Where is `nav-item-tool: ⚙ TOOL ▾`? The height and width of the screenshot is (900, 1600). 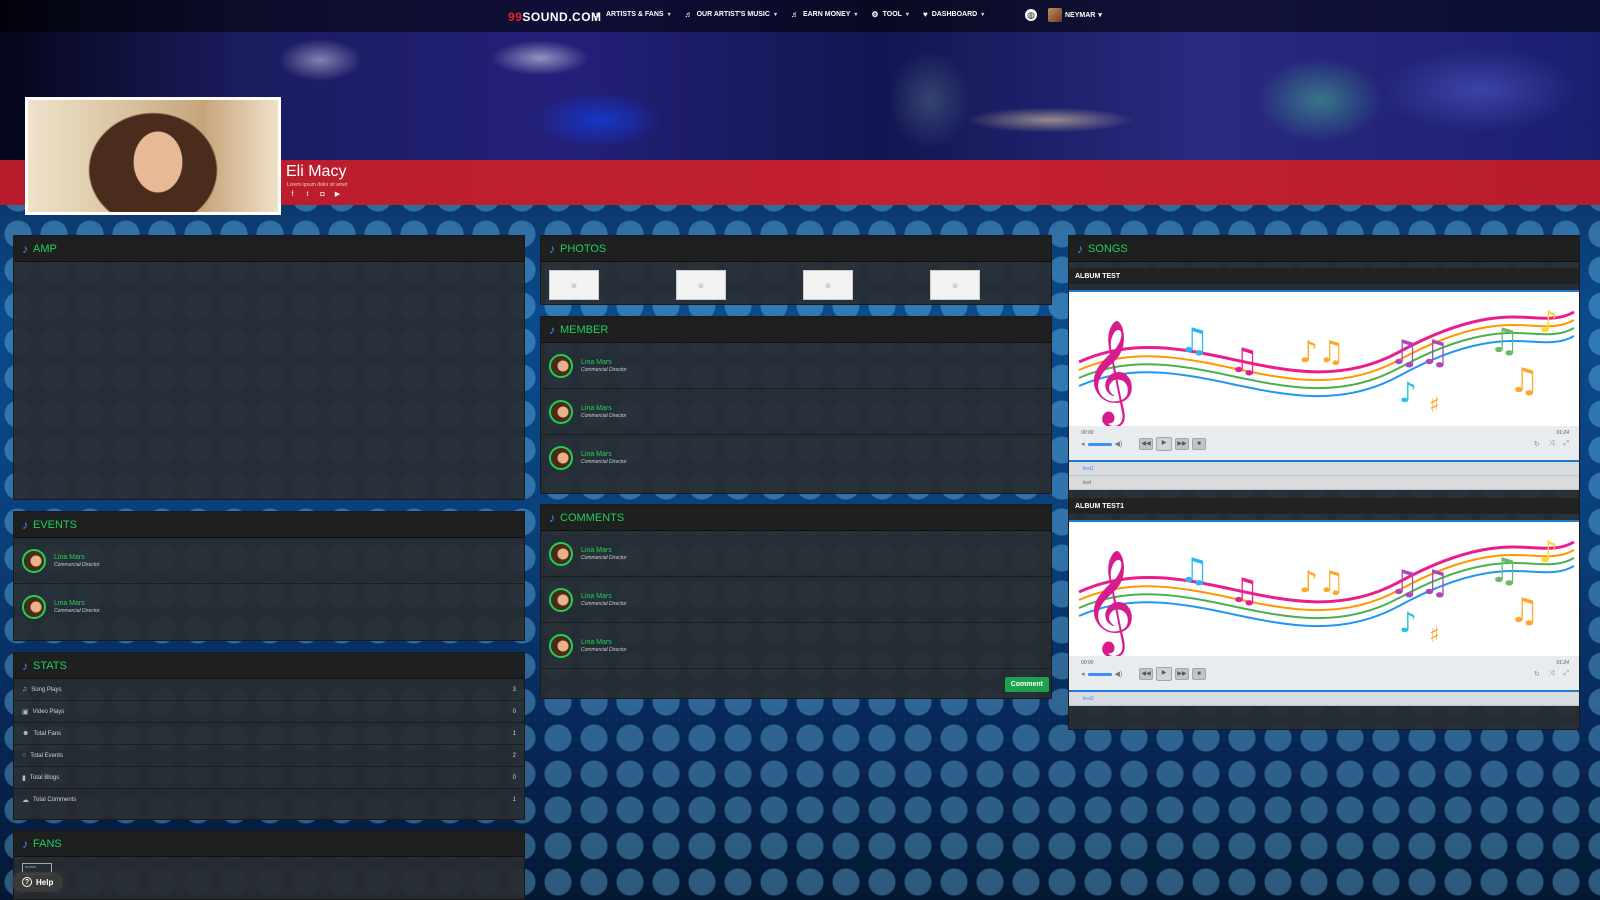 nav-item-tool: ⚙ TOOL ▾ is located at coordinates (890, 14).